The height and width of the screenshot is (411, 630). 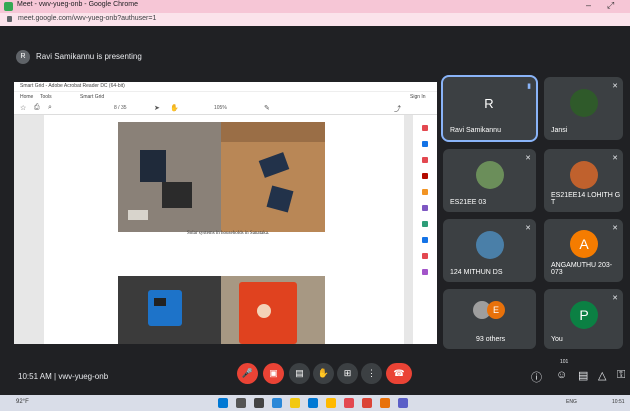 What do you see at coordinates (228, 233) in the screenshot?
I see `figure-caption: Solar systems in households in Sanataka.` at bounding box center [228, 233].